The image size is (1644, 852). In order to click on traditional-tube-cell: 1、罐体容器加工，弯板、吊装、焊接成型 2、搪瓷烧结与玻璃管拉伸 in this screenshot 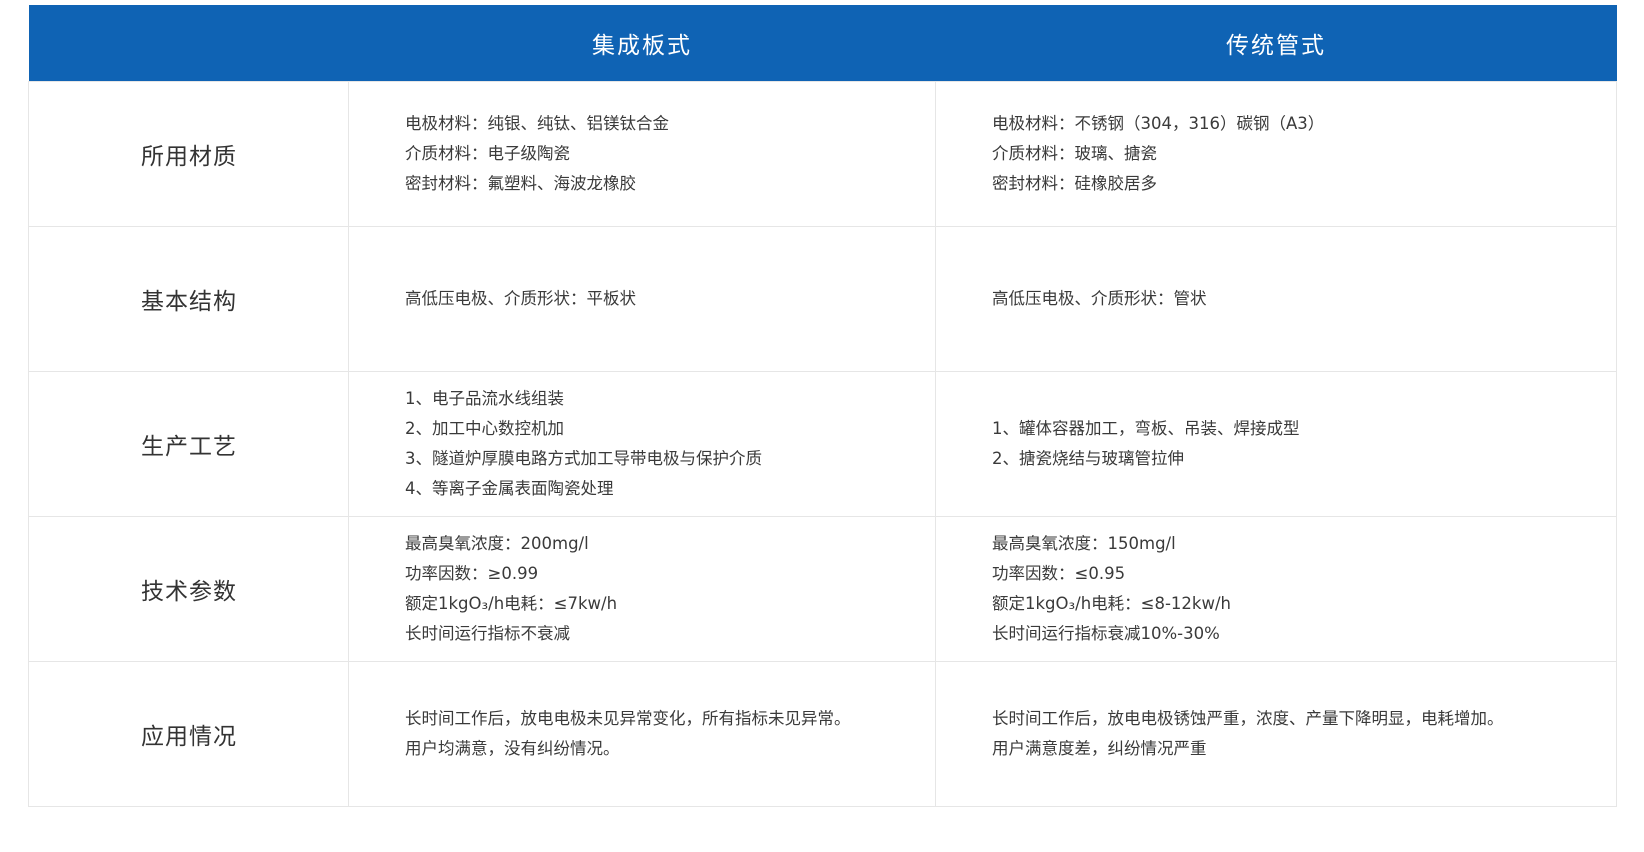, I will do `click(1276, 443)`.